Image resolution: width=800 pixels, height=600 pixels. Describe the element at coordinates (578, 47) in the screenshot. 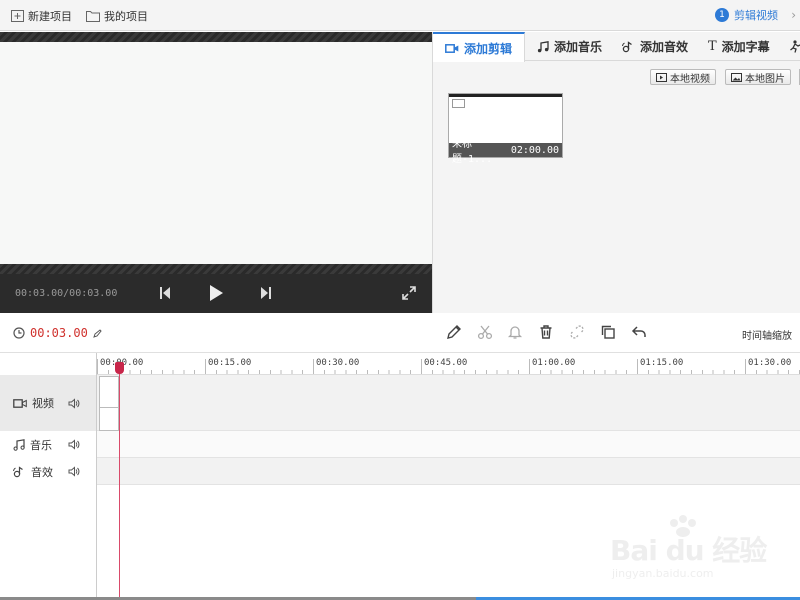

I see `tab-add-music-label: 添加音乐` at that location.